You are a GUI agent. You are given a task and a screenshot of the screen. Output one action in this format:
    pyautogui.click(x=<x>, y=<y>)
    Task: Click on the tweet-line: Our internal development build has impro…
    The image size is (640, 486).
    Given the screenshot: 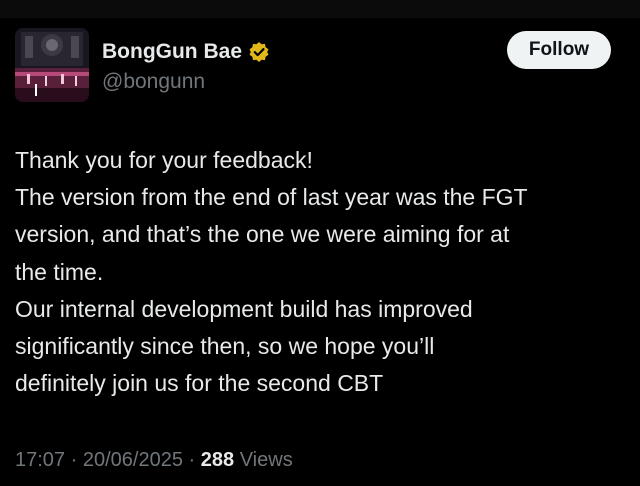 What is the action you would take?
    pyautogui.click(x=244, y=308)
    